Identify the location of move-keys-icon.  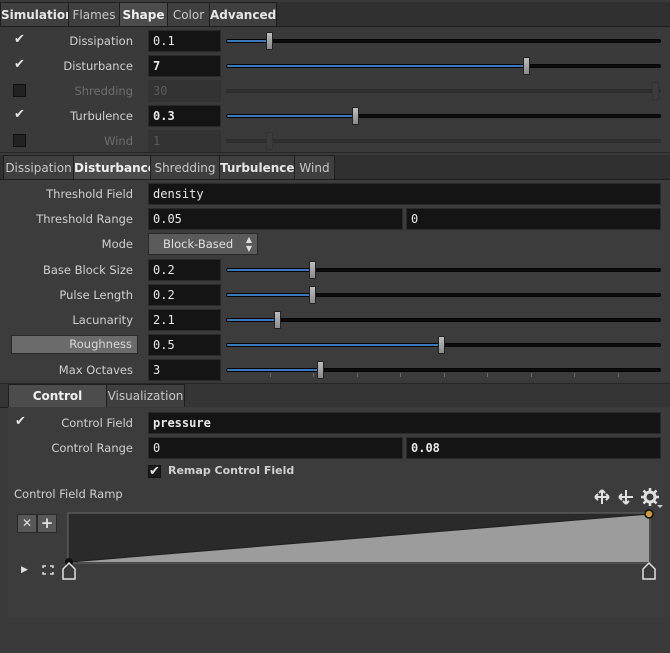
(602, 497).